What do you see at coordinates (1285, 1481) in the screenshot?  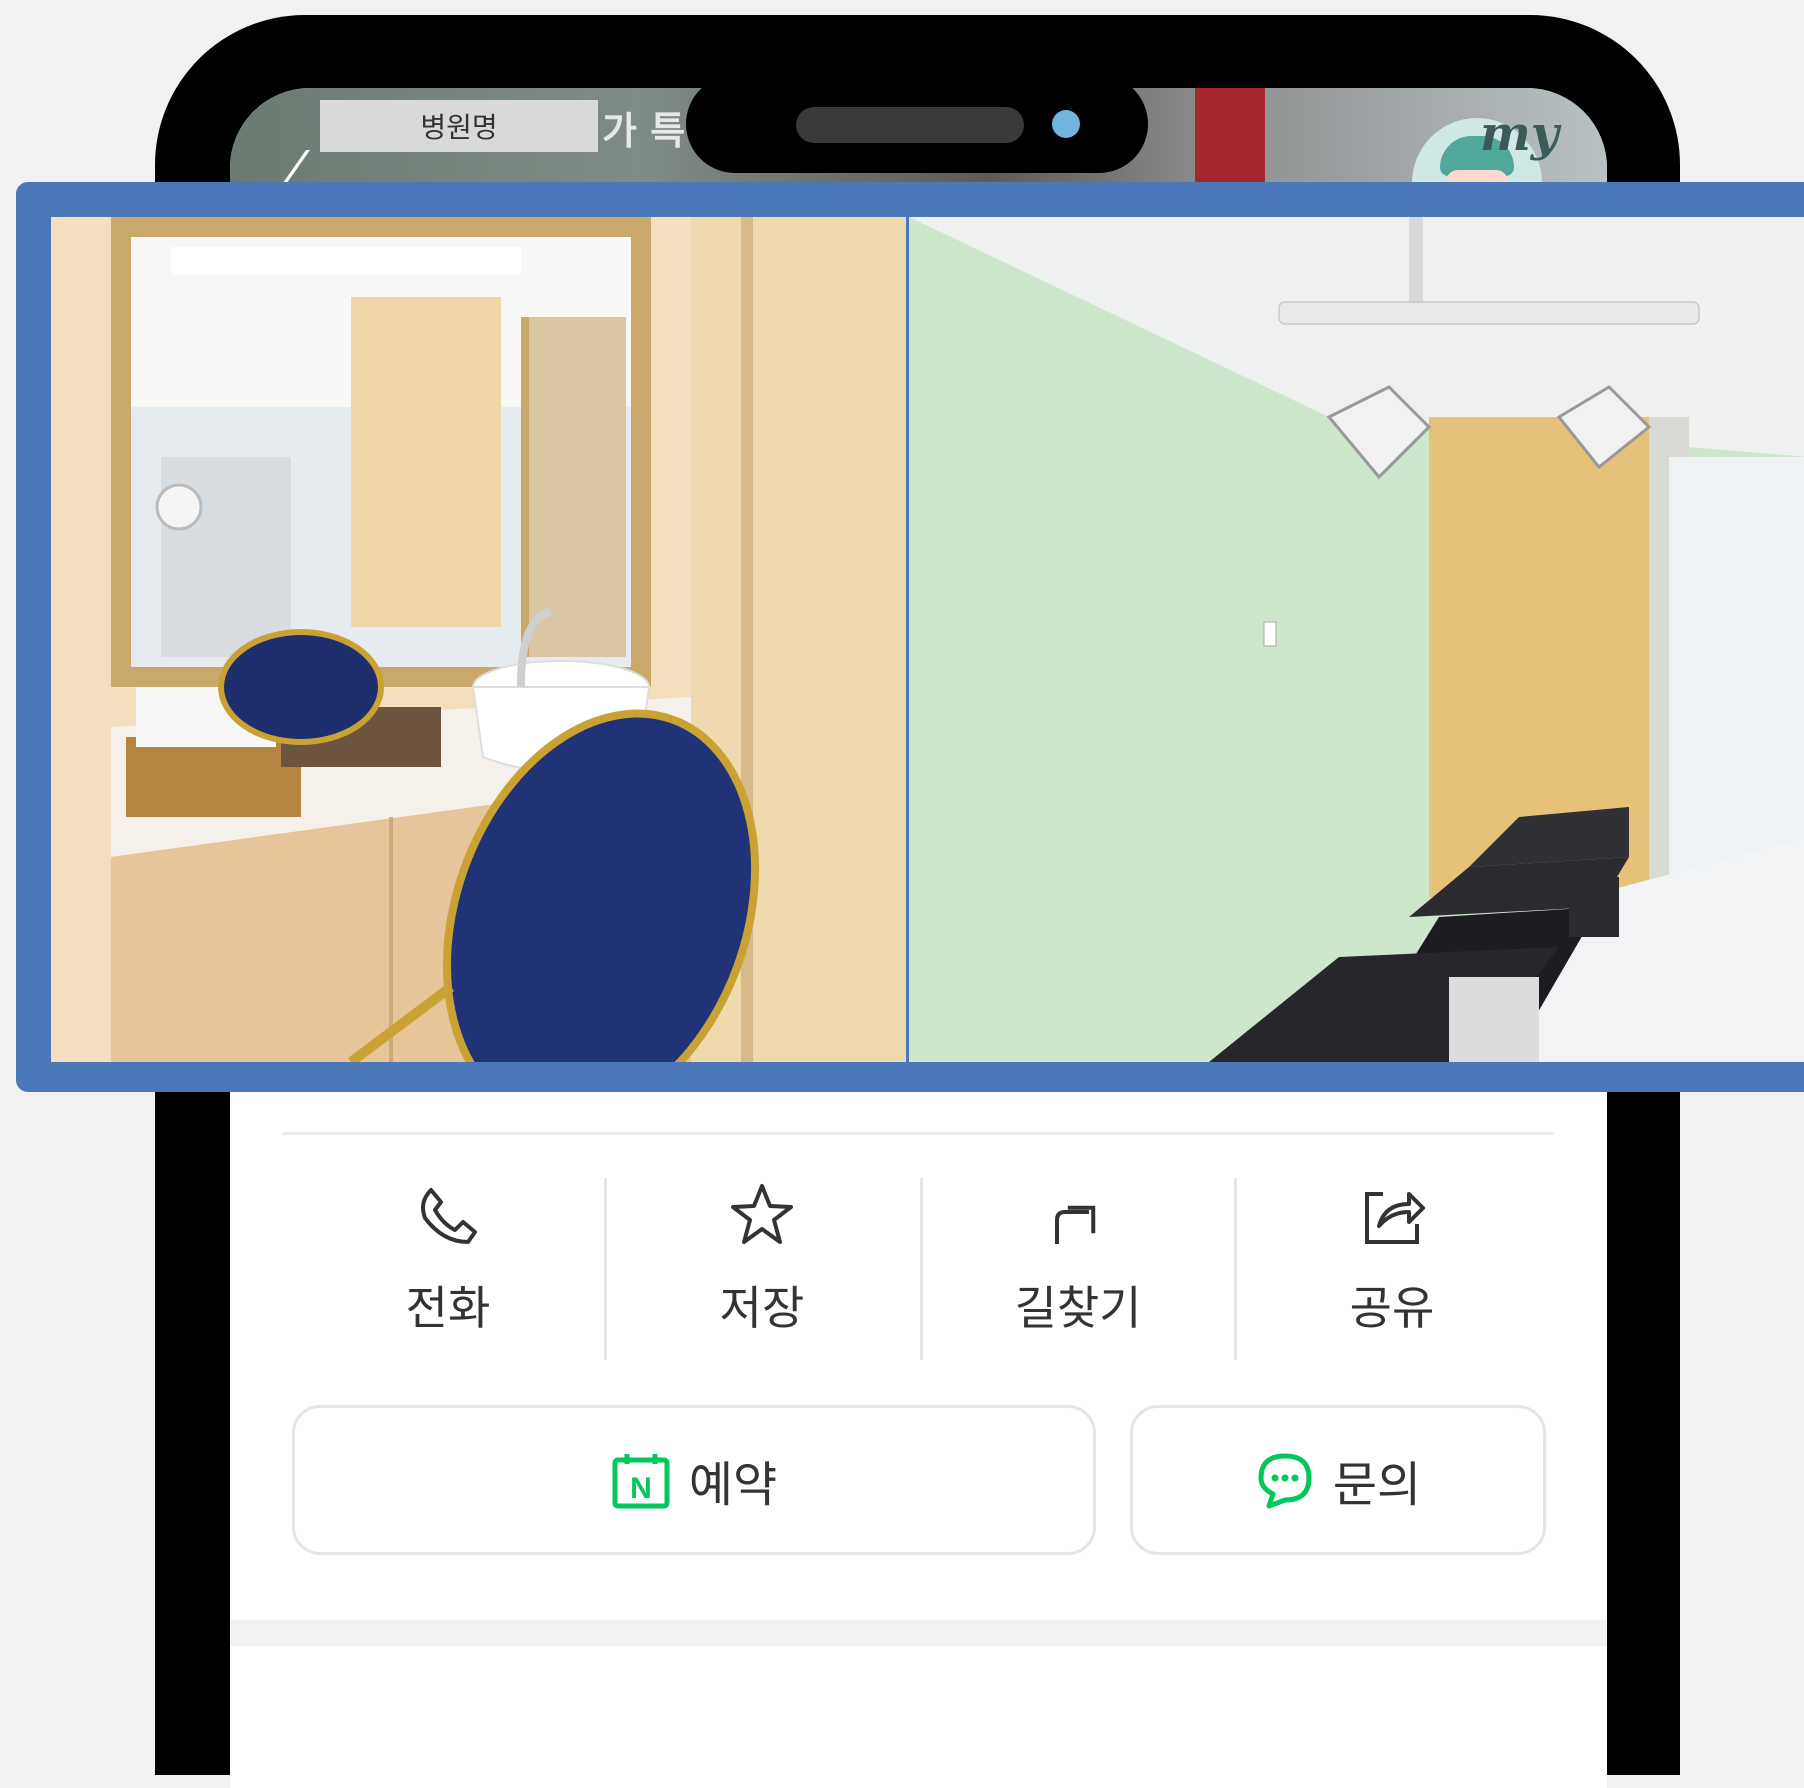 I see `chat-bubble-icon` at bounding box center [1285, 1481].